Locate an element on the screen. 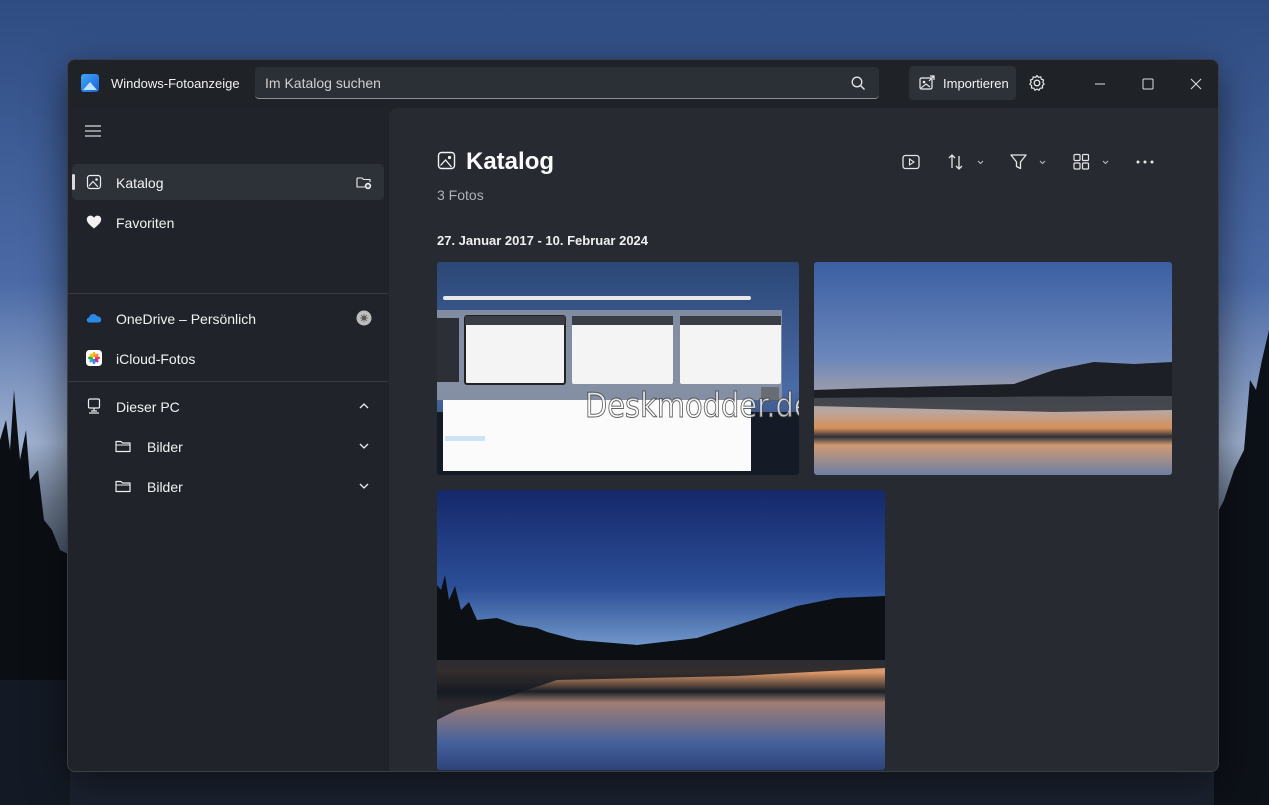 This screenshot has height=805, width=1269. sidebar-item-label: iCloud-Fotos is located at coordinates (156, 359).